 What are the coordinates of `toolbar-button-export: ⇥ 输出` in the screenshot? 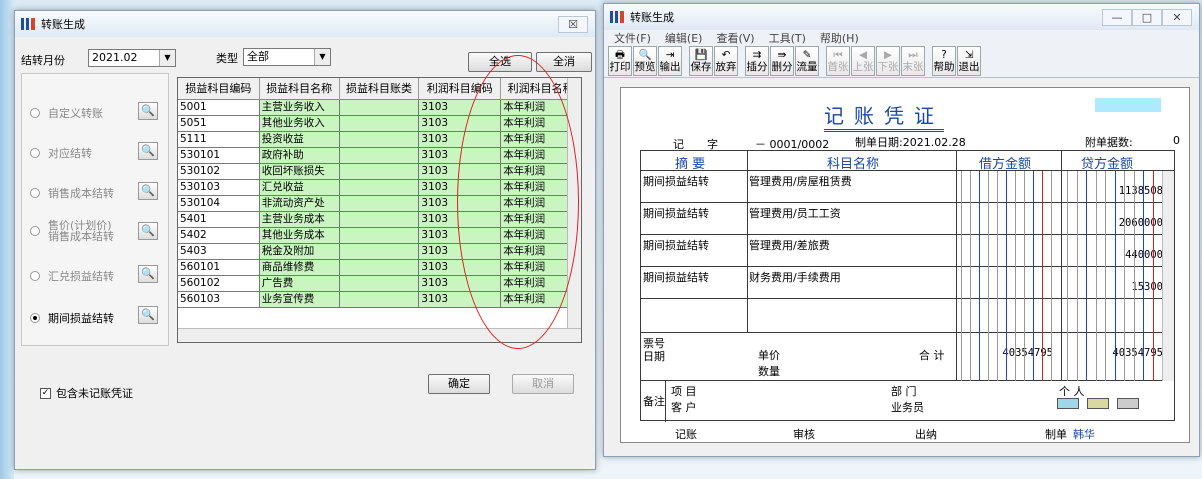 It's located at (670, 61).